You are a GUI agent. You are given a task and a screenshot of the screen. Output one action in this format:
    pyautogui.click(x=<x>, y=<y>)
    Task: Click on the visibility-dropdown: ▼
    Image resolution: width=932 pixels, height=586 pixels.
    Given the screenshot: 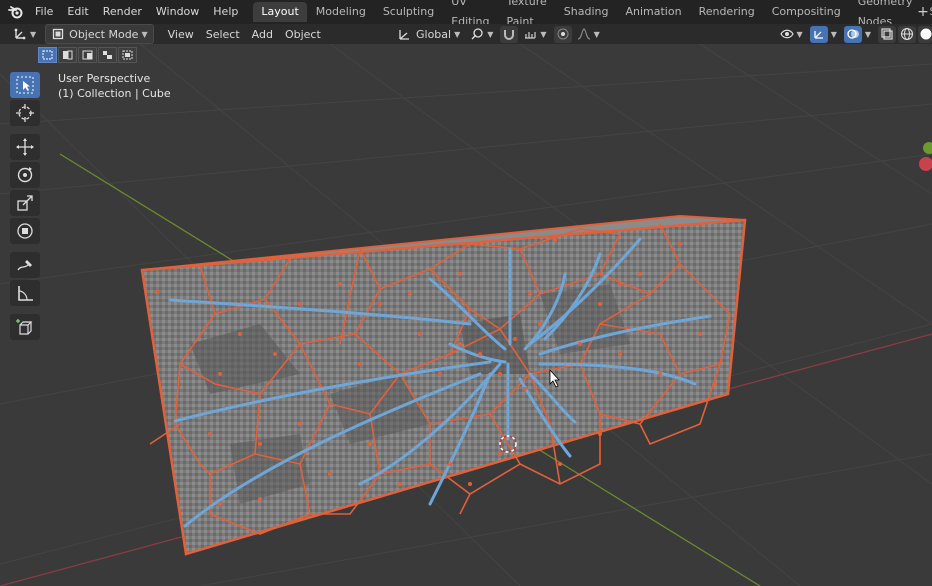 What is the action you would take?
    pyautogui.click(x=791, y=34)
    